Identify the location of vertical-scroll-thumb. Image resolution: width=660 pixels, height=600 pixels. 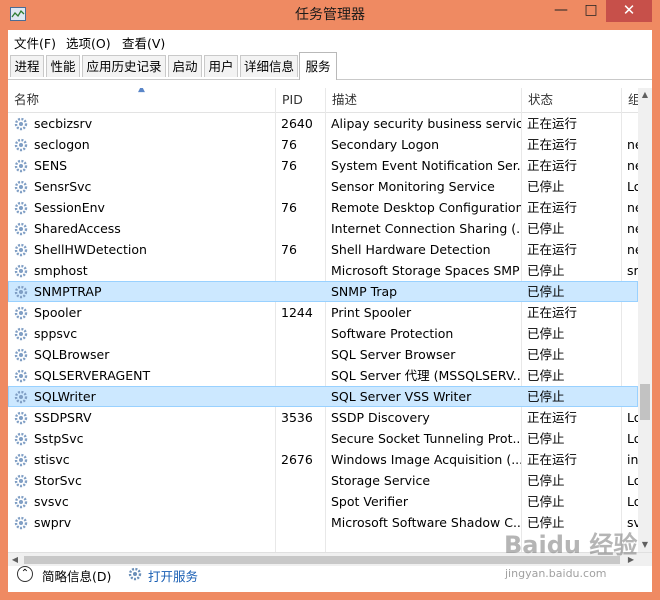
(645, 402).